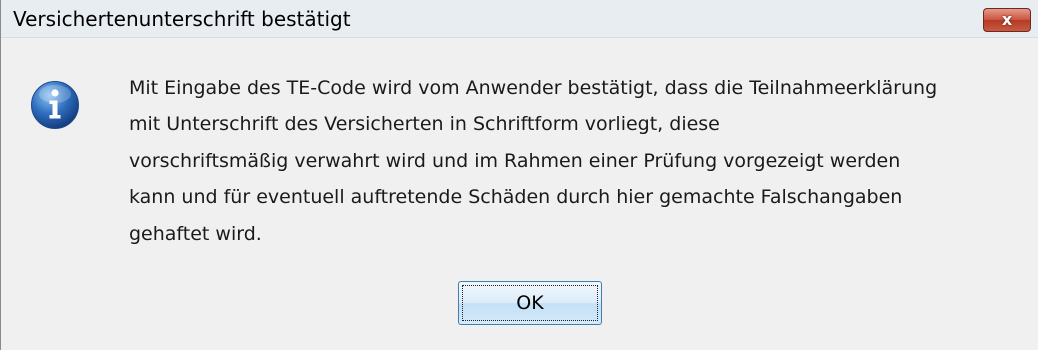 This screenshot has height=350, width=1038. What do you see at coordinates (55, 105) in the screenshot?
I see `info-icon` at bounding box center [55, 105].